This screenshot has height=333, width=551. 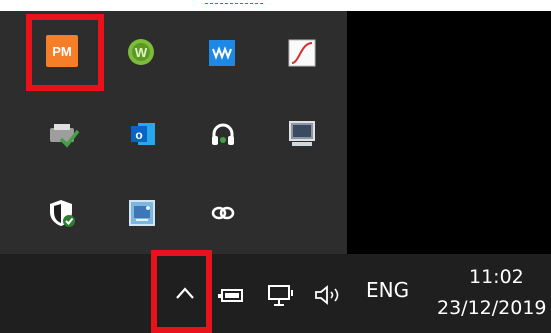 I want to click on desktop-area, so click(x=275, y=5).